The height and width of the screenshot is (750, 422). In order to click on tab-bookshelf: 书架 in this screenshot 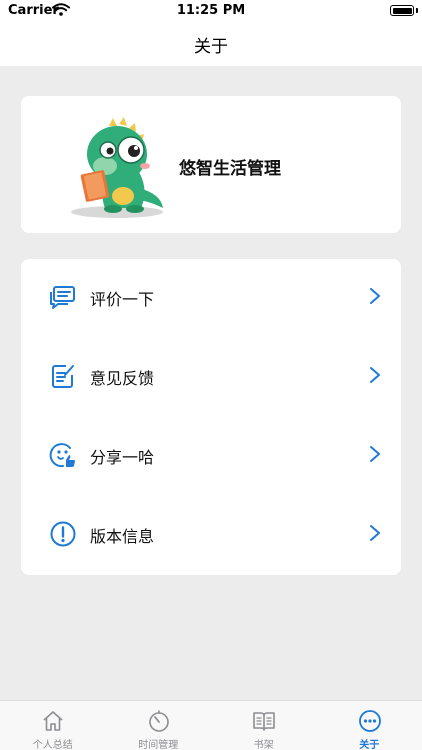, I will do `click(264, 725)`.